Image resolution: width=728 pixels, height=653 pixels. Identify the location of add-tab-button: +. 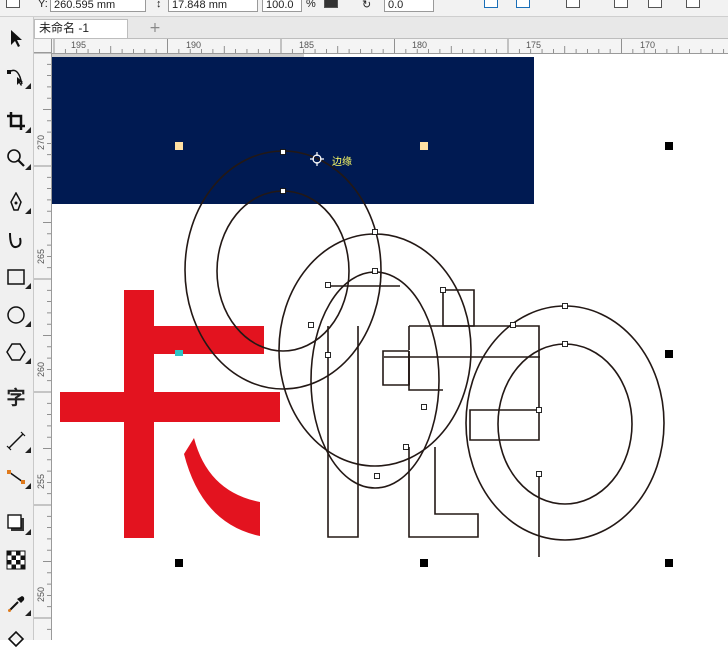
(155, 28).